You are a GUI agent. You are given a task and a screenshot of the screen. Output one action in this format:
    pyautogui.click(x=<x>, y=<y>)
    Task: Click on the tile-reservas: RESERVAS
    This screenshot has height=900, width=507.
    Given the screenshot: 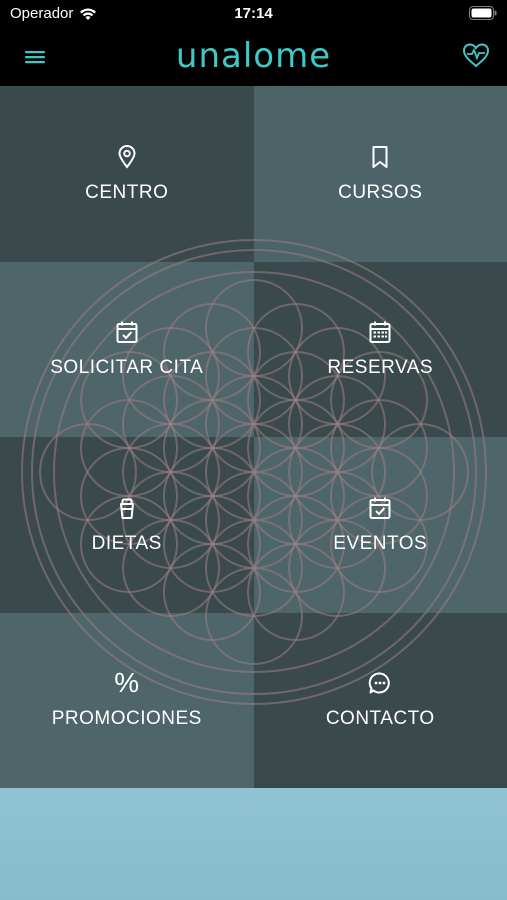 What is the action you would take?
    pyautogui.click(x=380, y=350)
    